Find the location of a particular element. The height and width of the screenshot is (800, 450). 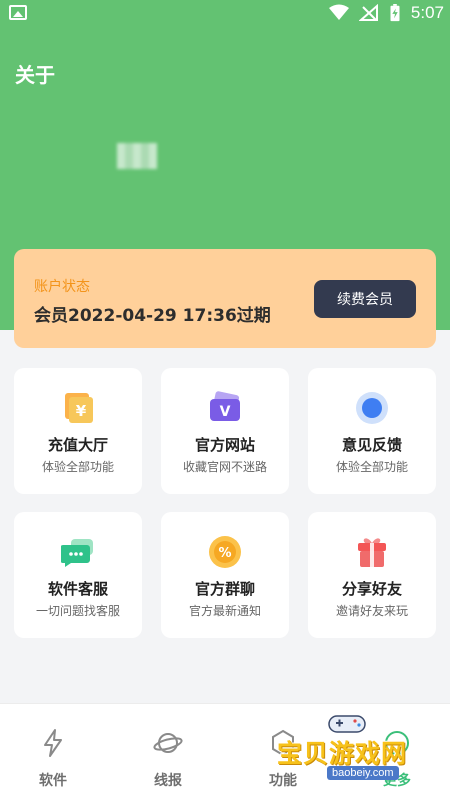

lightning-icon is located at coordinates (53, 743).